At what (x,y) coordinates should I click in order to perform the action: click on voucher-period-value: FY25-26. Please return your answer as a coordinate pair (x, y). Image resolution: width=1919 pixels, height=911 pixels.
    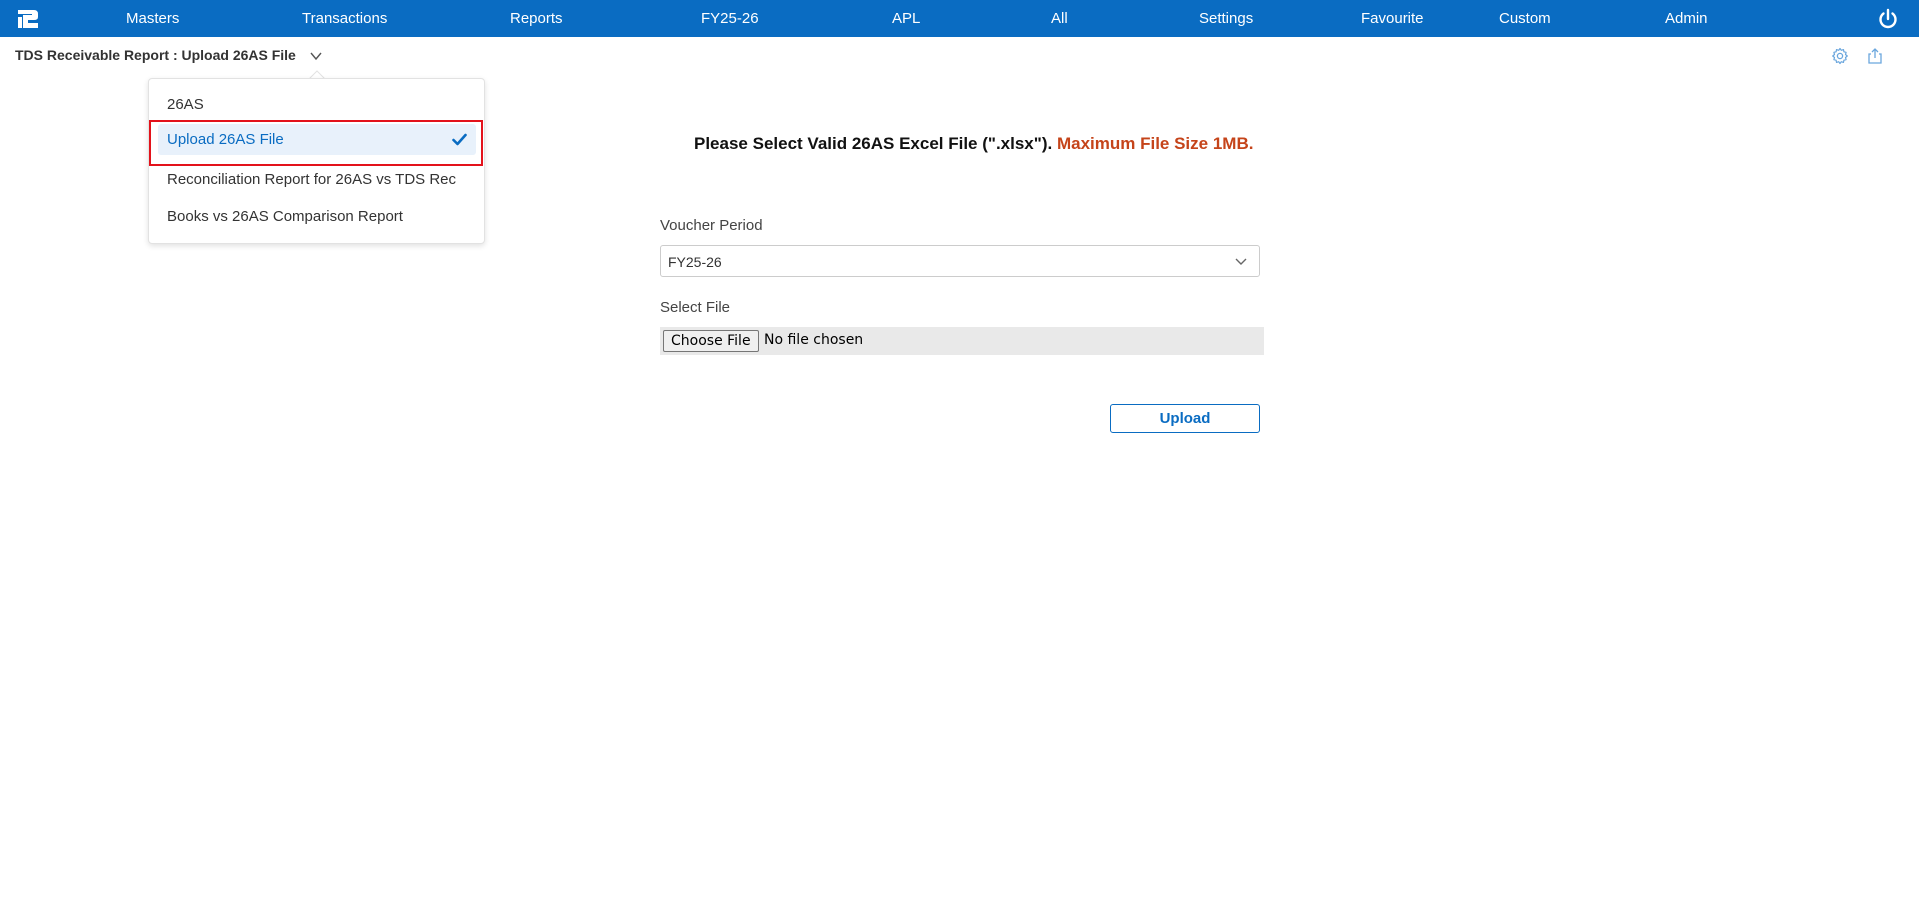
    Looking at the image, I should click on (695, 262).